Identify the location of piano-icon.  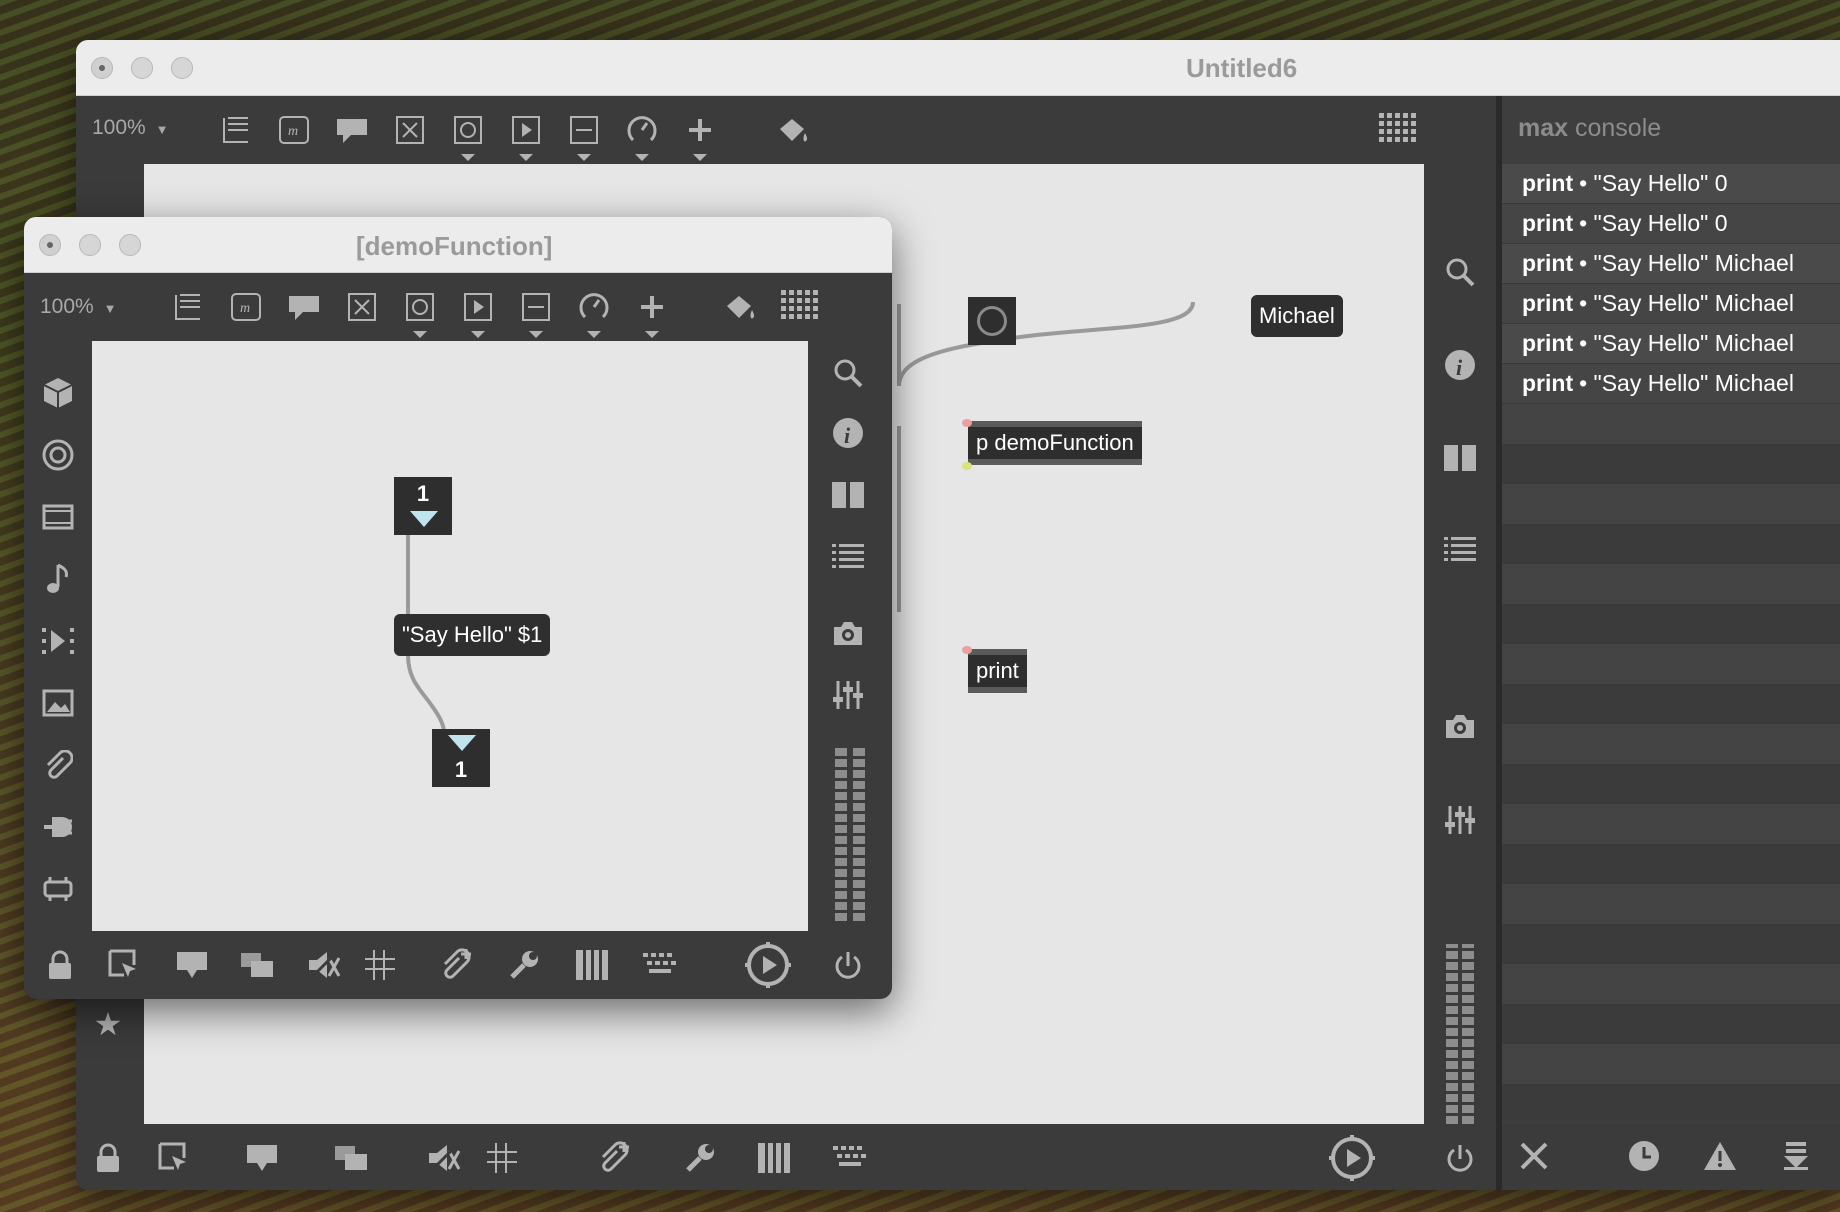
(774, 1158).